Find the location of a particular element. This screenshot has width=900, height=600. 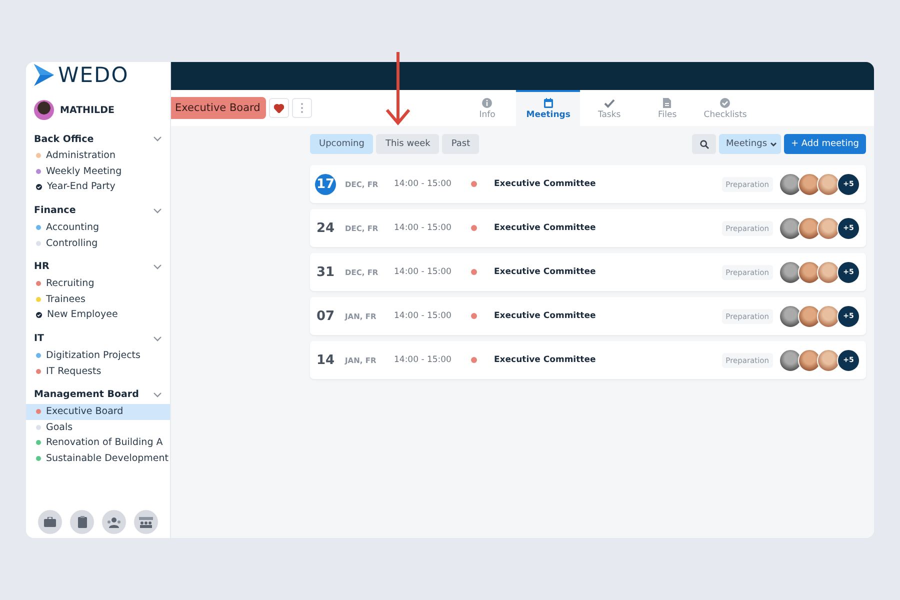

group-title: Back Office is located at coordinates (64, 139).